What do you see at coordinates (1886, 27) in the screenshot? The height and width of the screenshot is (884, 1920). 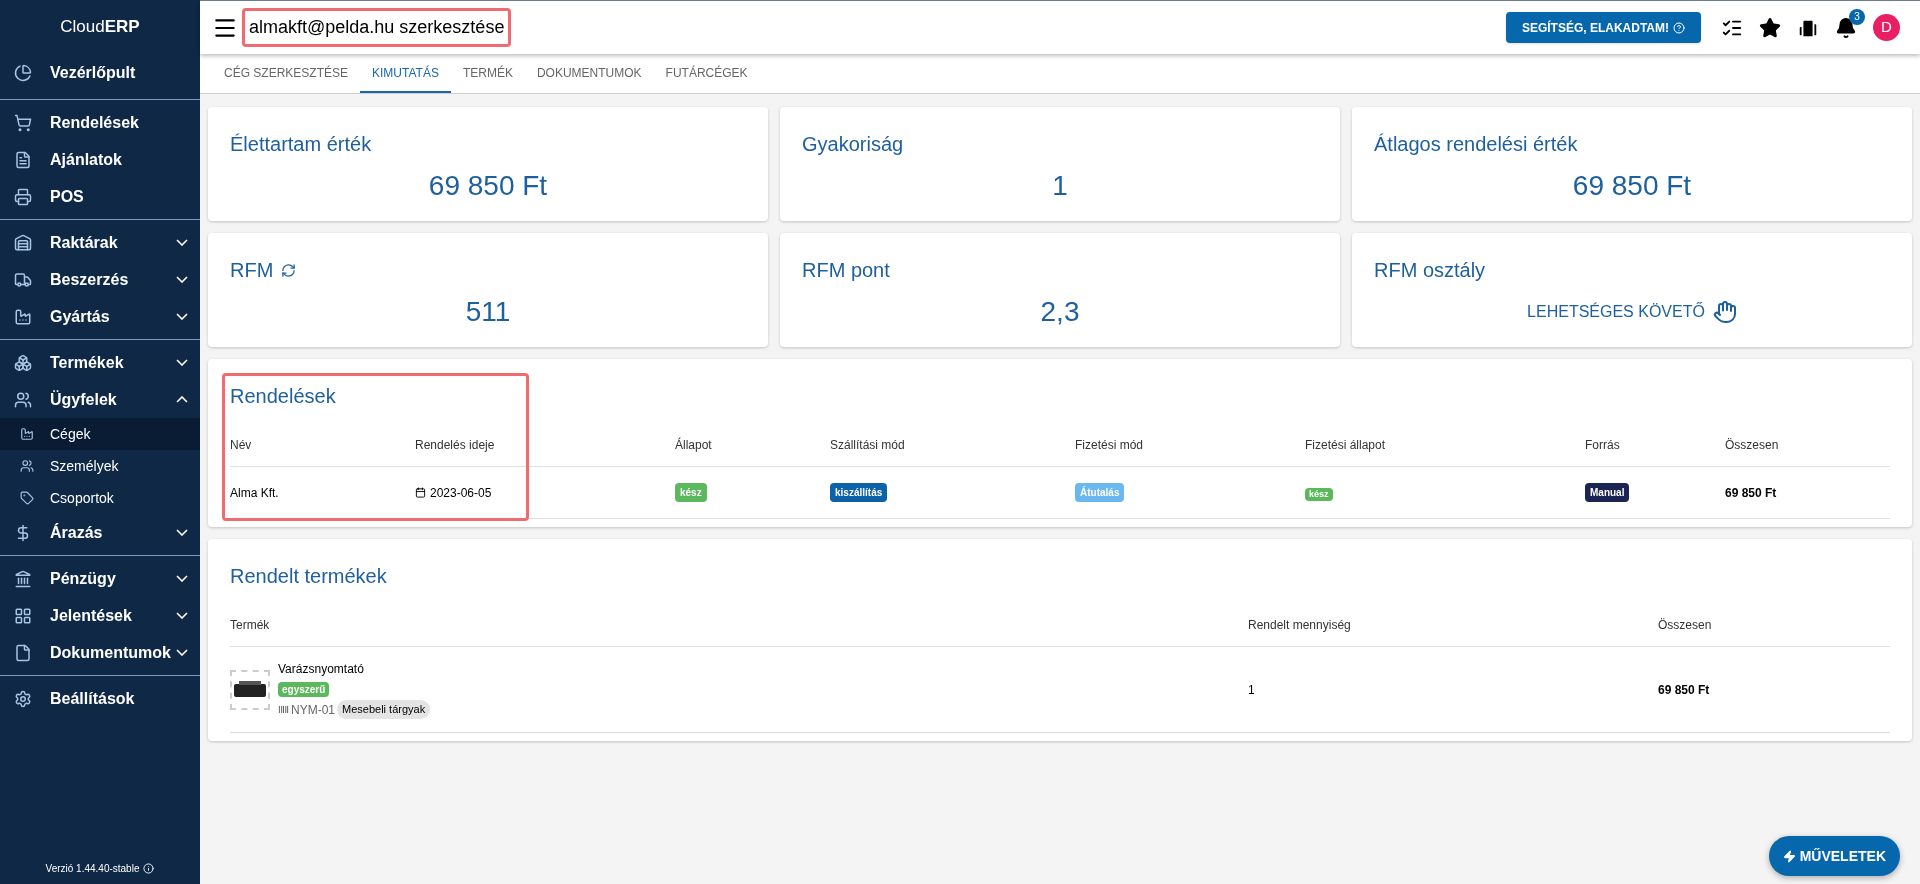 I see `user-avatar: D` at bounding box center [1886, 27].